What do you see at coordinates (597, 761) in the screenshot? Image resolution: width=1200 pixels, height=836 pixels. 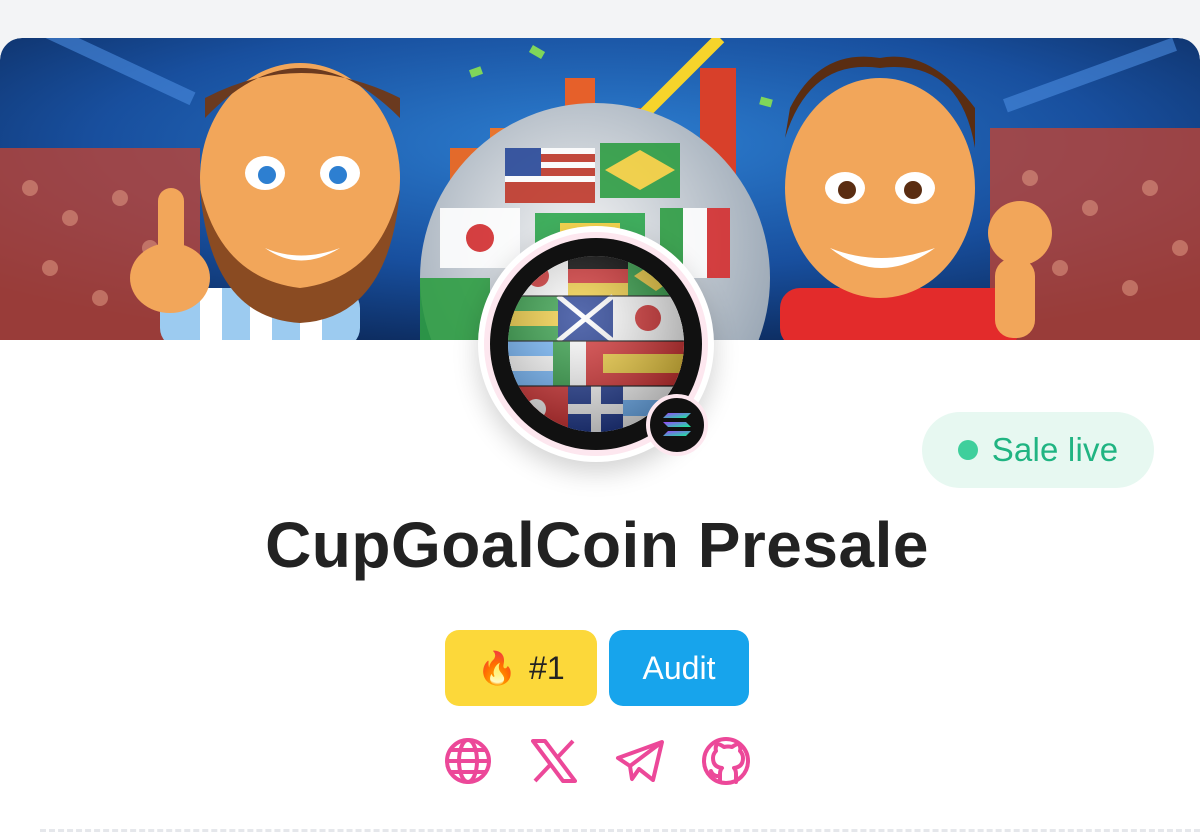 I see `social-links` at bounding box center [597, 761].